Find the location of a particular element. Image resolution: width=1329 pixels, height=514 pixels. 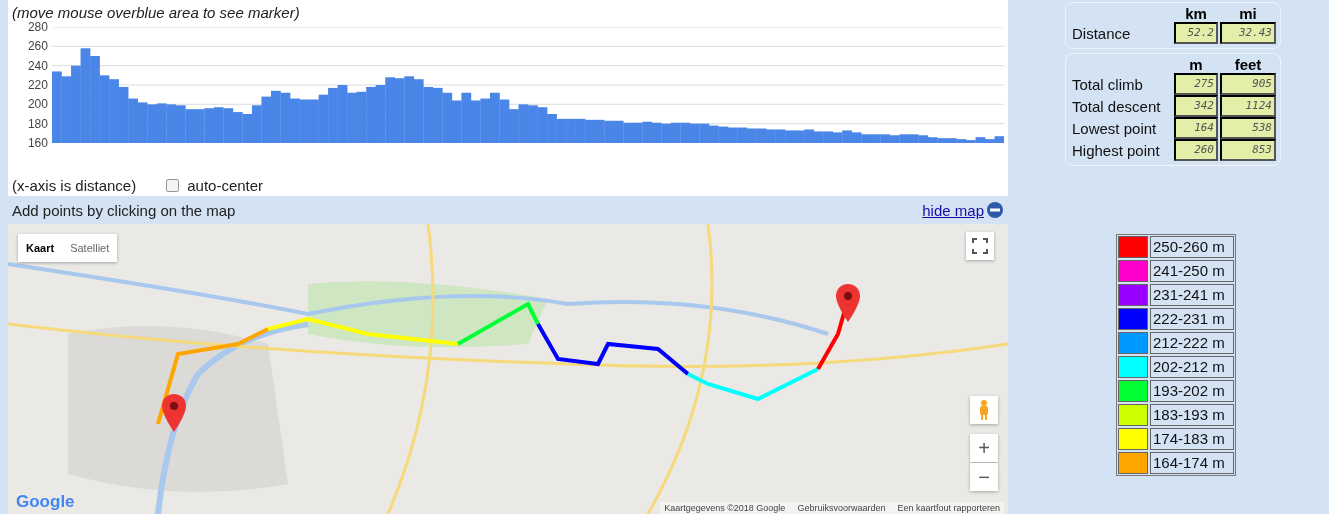

axis-tick-label: 220 is located at coordinates (37, 85).